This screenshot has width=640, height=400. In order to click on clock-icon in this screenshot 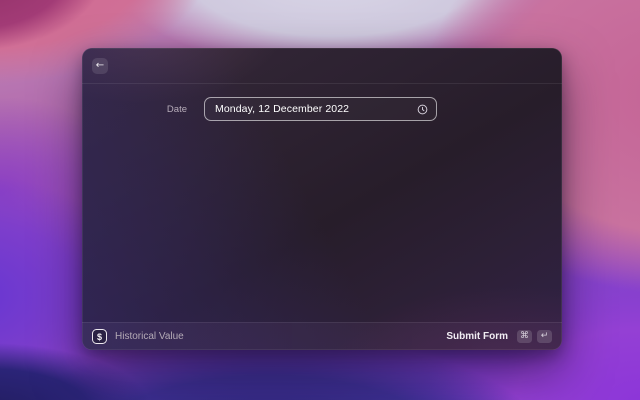, I will do `click(422, 109)`.